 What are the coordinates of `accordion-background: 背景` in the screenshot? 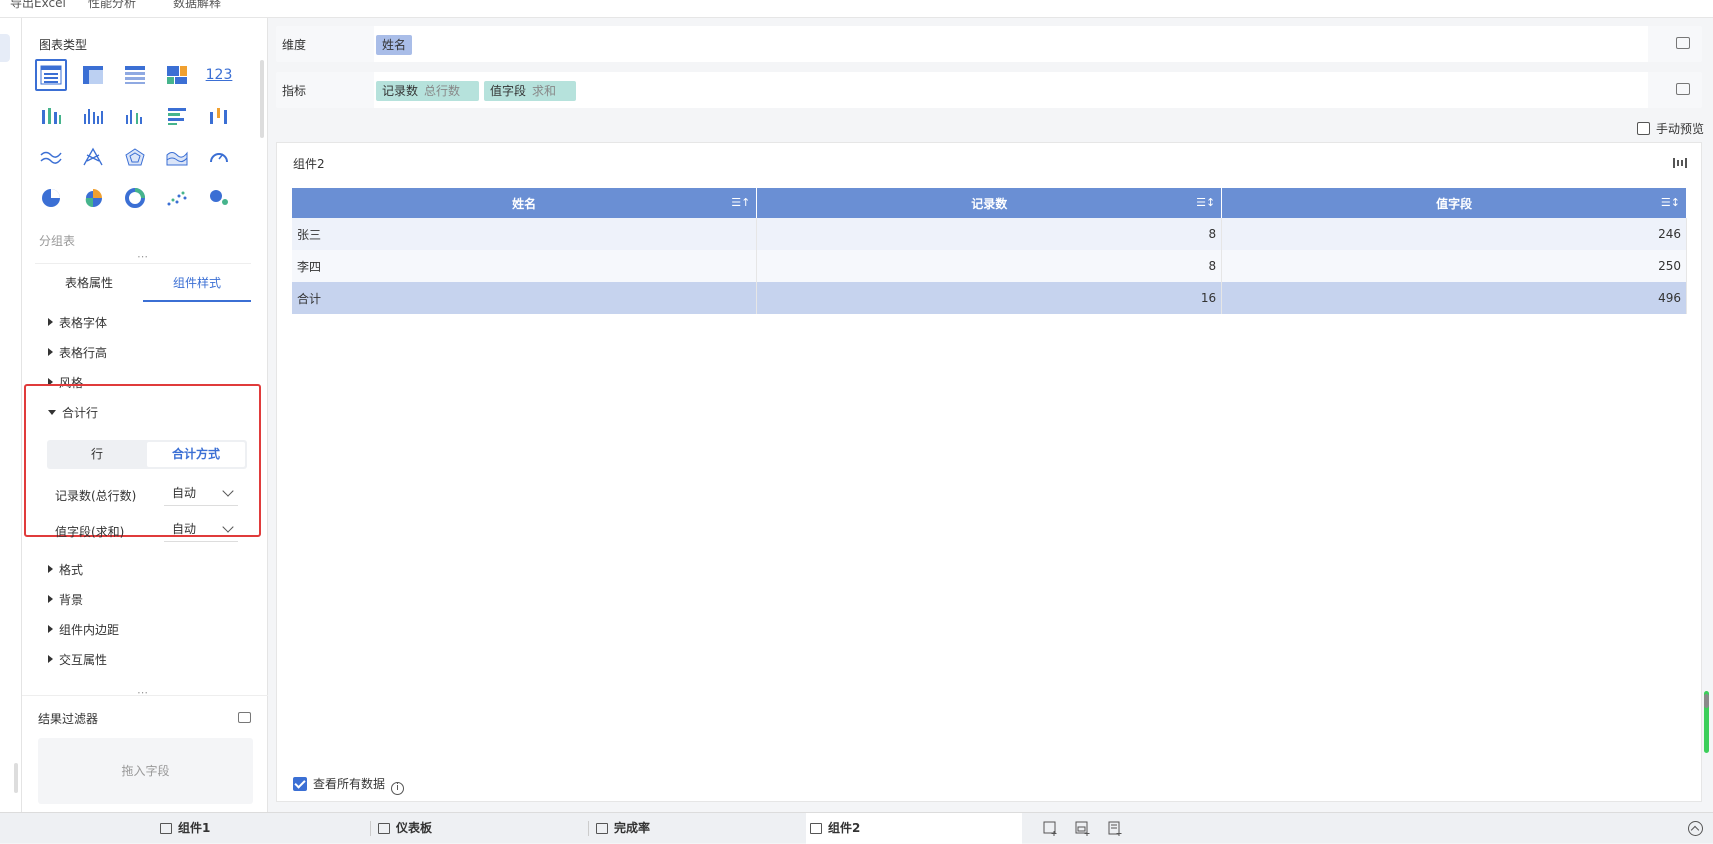 It's located at (65, 599).